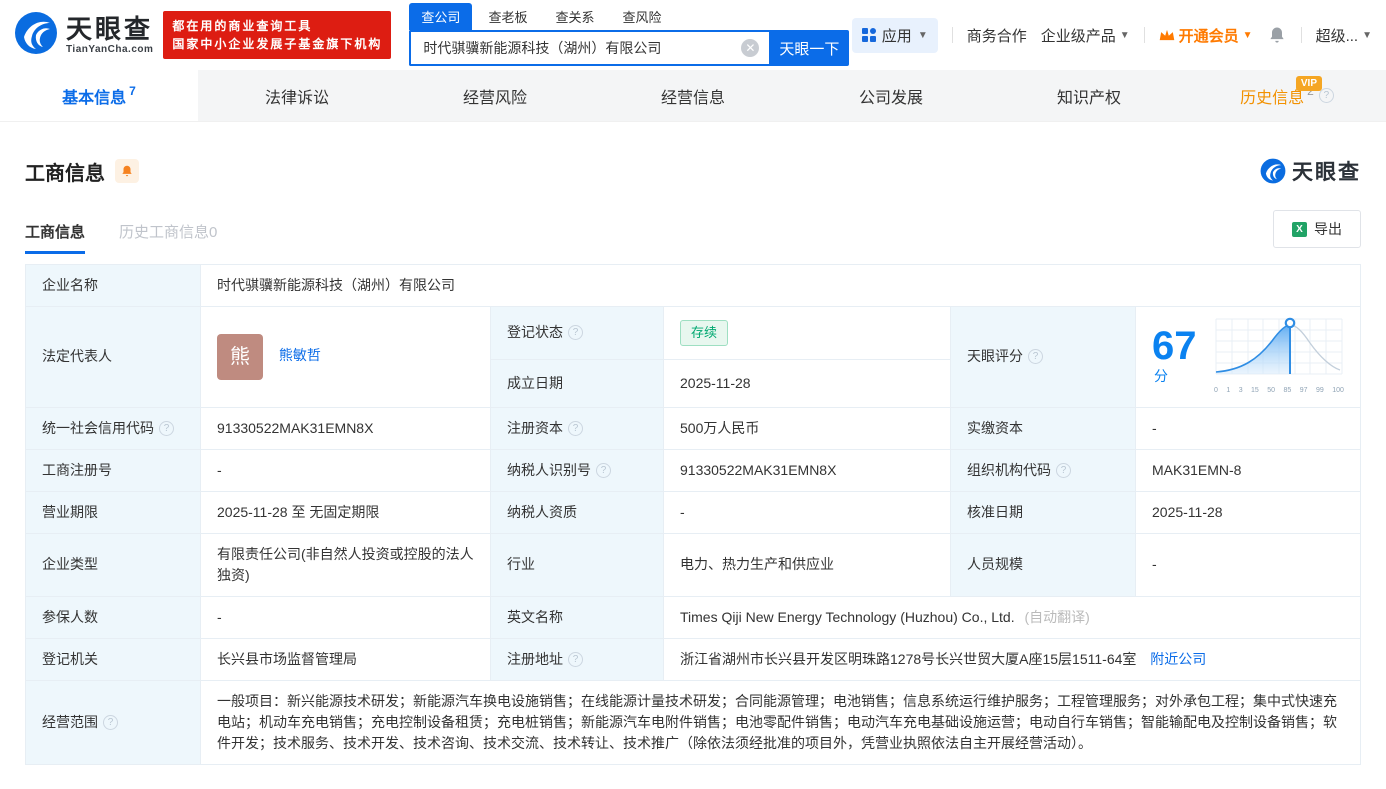 The height and width of the screenshot is (789, 1386). I want to click on business-term-label: 营业期限, so click(113, 512).